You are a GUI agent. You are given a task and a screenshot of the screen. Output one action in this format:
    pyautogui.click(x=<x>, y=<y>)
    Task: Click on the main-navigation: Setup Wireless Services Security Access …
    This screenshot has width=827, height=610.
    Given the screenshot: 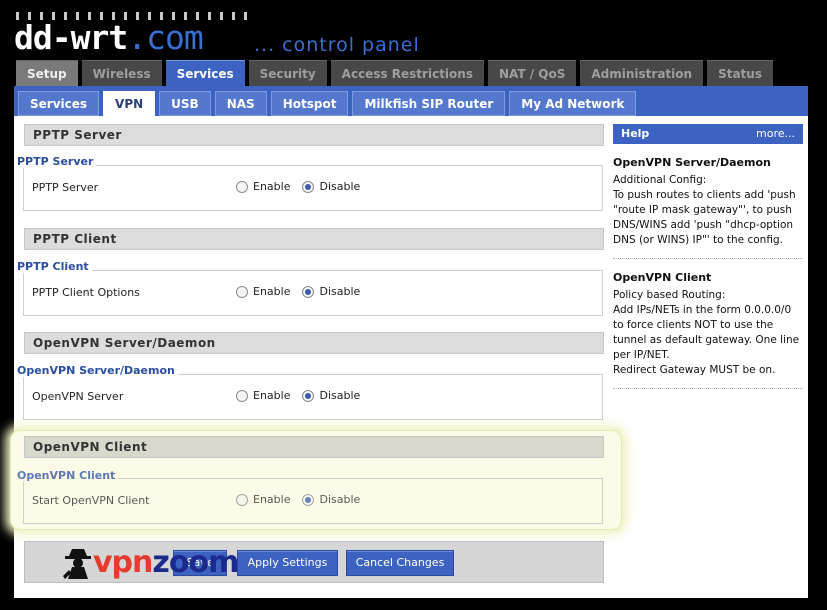 What is the action you would take?
    pyautogui.click(x=394, y=73)
    